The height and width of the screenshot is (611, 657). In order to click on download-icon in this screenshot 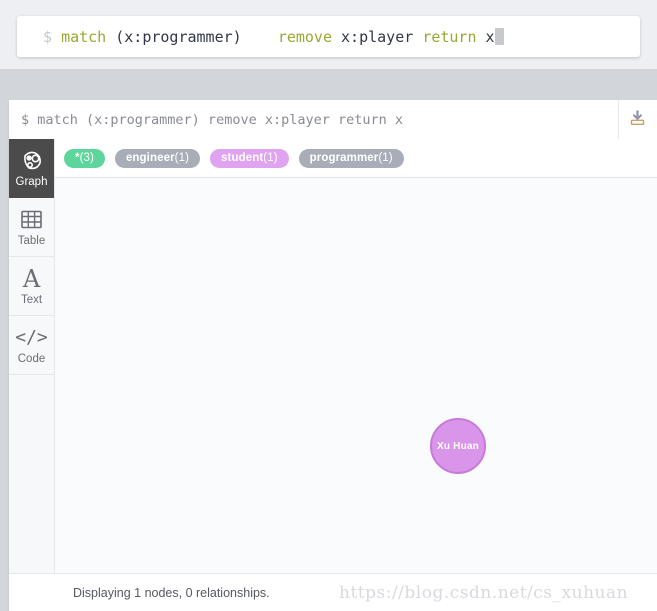, I will do `click(637, 120)`.